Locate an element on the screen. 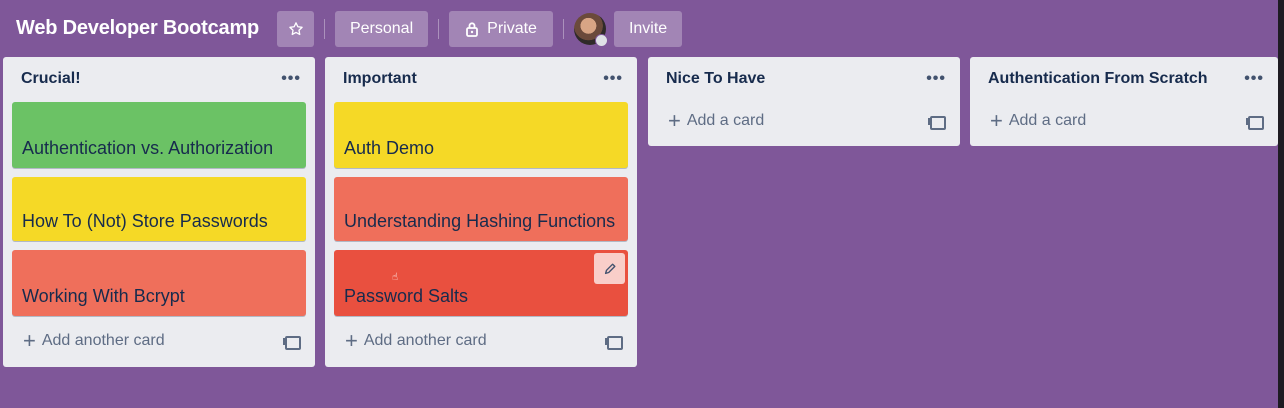  list-header: Crucial! ••• is located at coordinates (159, 79).